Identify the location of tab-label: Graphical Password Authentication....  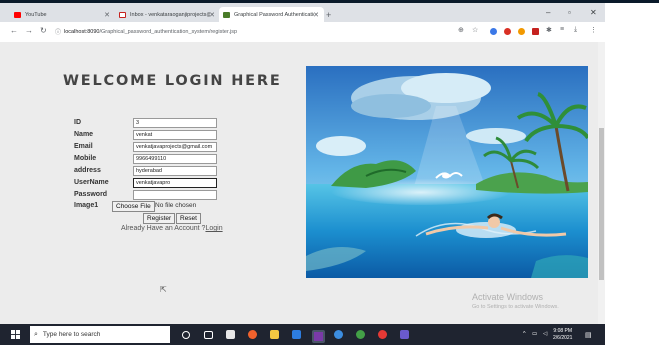
(274, 14).